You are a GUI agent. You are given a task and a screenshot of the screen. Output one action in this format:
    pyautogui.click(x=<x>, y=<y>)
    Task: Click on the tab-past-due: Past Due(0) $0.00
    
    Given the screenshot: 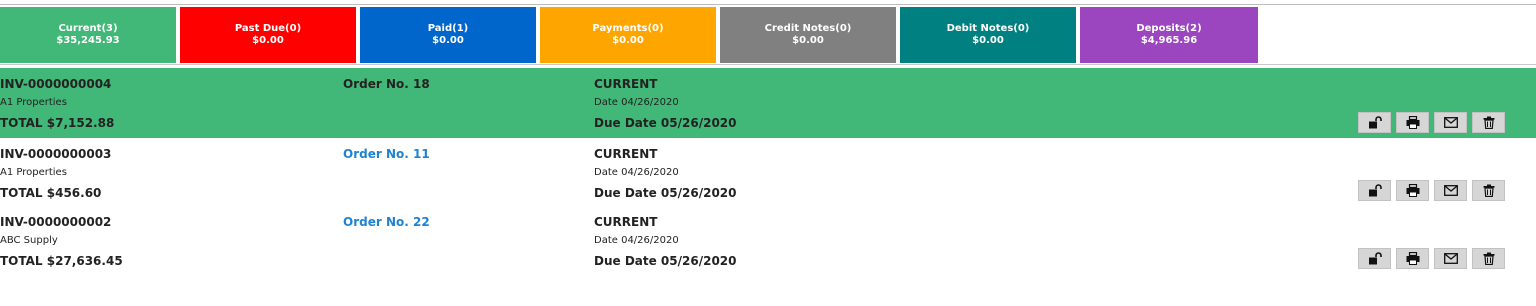 What is the action you would take?
    pyautogui.click(x=268, y=35)
    